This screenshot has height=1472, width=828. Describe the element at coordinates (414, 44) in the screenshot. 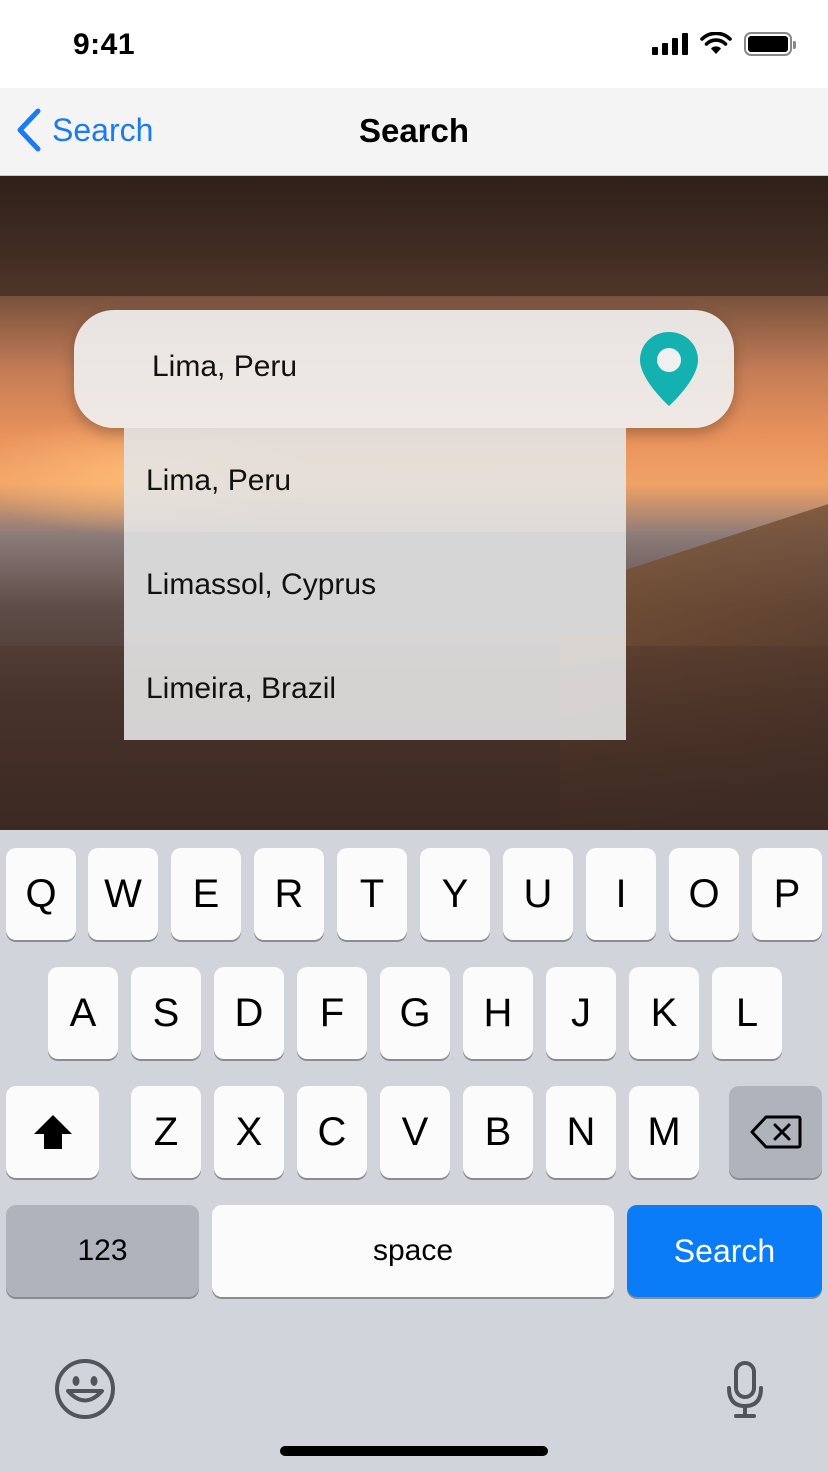

I see `status-bar: 9:41` at that location.